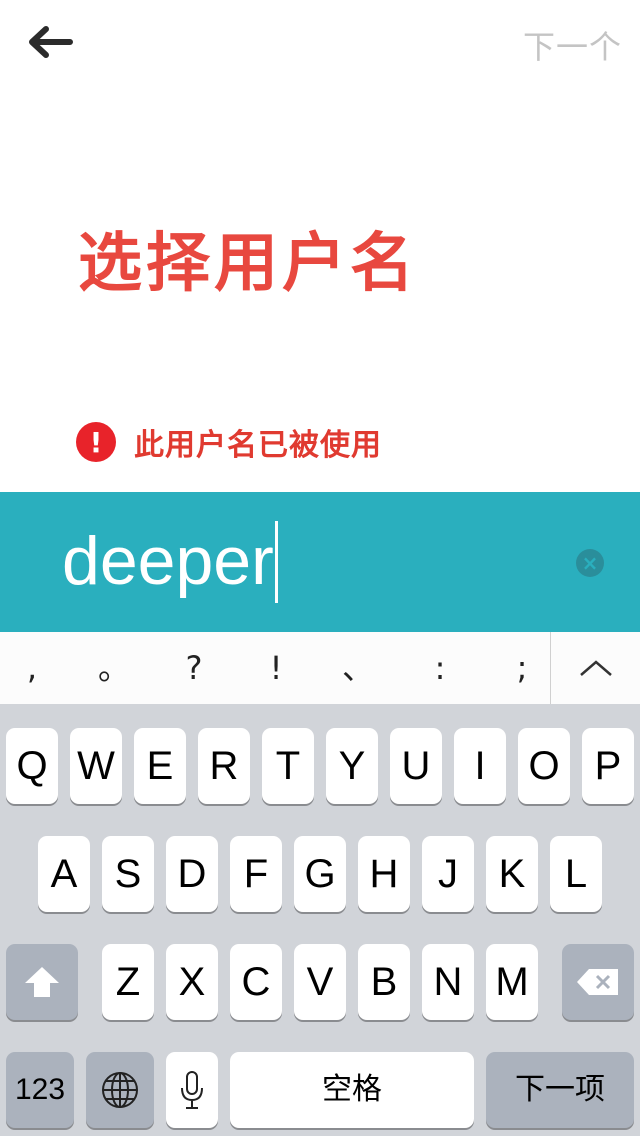  What do you see at coordinates (608, 766) in the screenshot?
I see `key-p: P` at bounding box center [608, 766].